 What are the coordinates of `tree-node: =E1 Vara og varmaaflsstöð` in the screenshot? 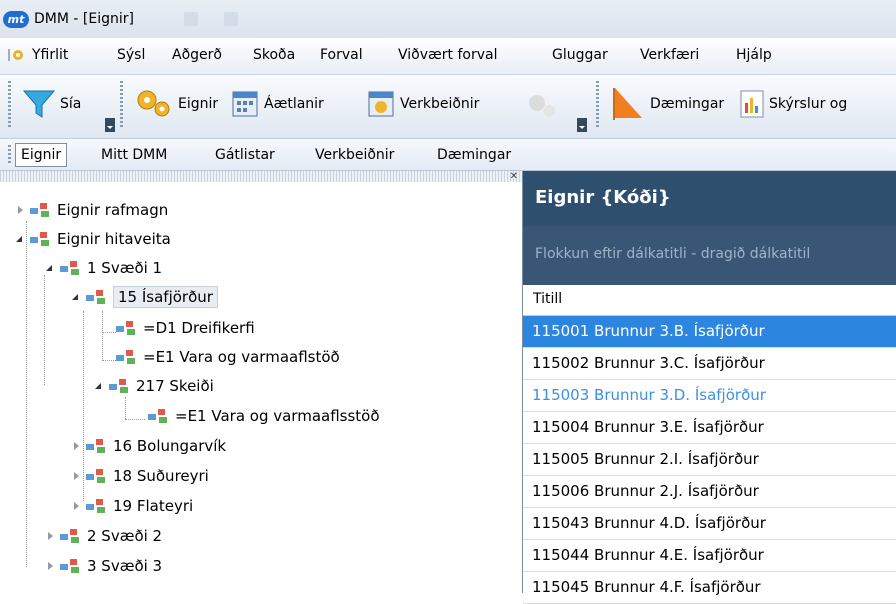 It's located at (263, 416).